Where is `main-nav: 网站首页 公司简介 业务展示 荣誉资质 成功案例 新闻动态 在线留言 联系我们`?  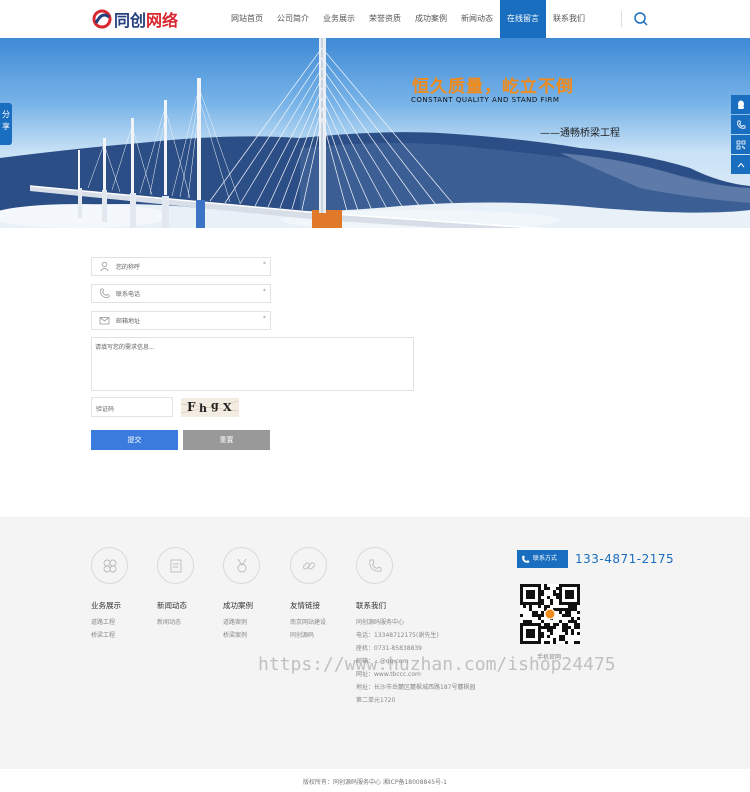
main-nav: 网站首页 公司简介 业务展示 荣誉资质 成功案例 新闻动态 在线留言 联系我们 is located at coordinates (408, 19).